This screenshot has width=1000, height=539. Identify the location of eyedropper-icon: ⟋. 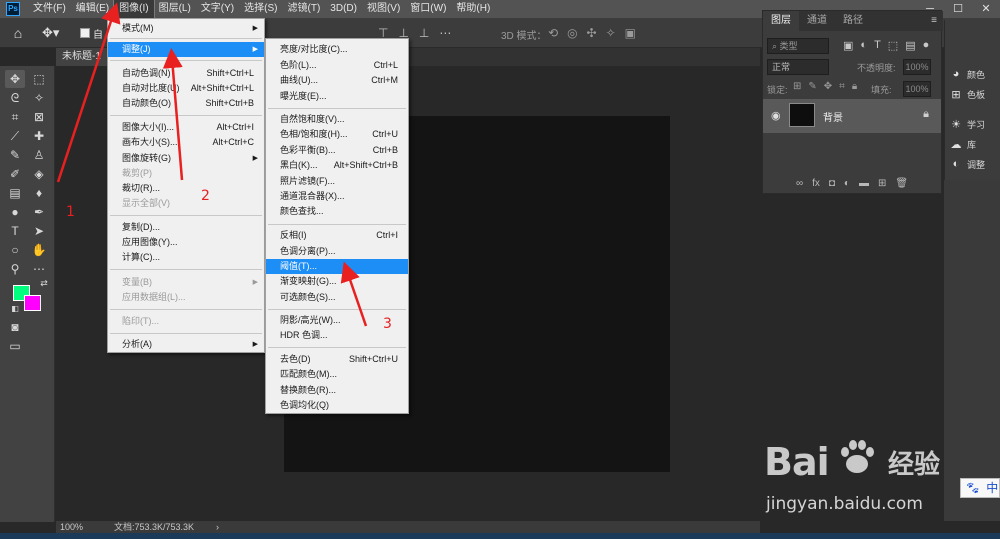
(15, 136).